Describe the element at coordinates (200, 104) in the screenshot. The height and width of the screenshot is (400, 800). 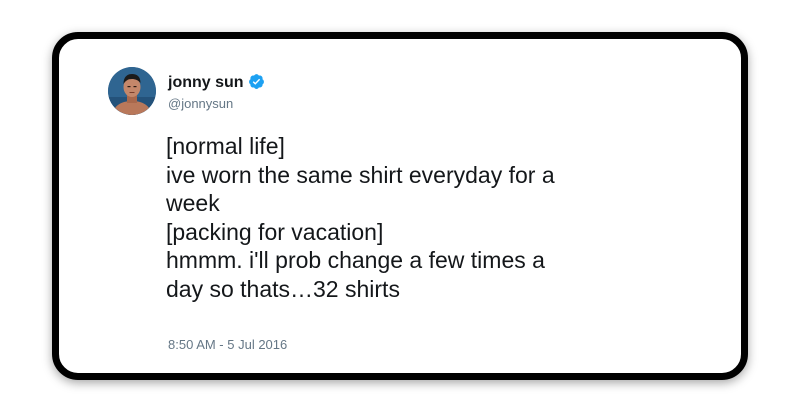
I see `author-handle: @jonnysun` at that location.